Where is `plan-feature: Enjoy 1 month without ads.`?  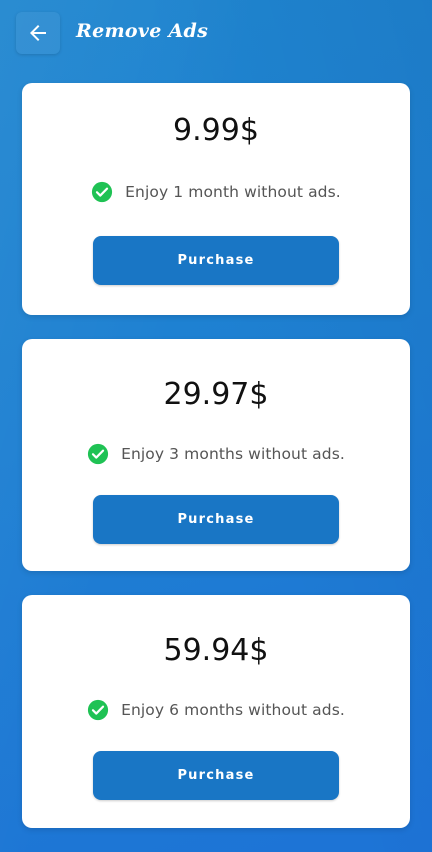
plan-feature: Enjoy 1 month without ads. is located at coordinates (216, 192).